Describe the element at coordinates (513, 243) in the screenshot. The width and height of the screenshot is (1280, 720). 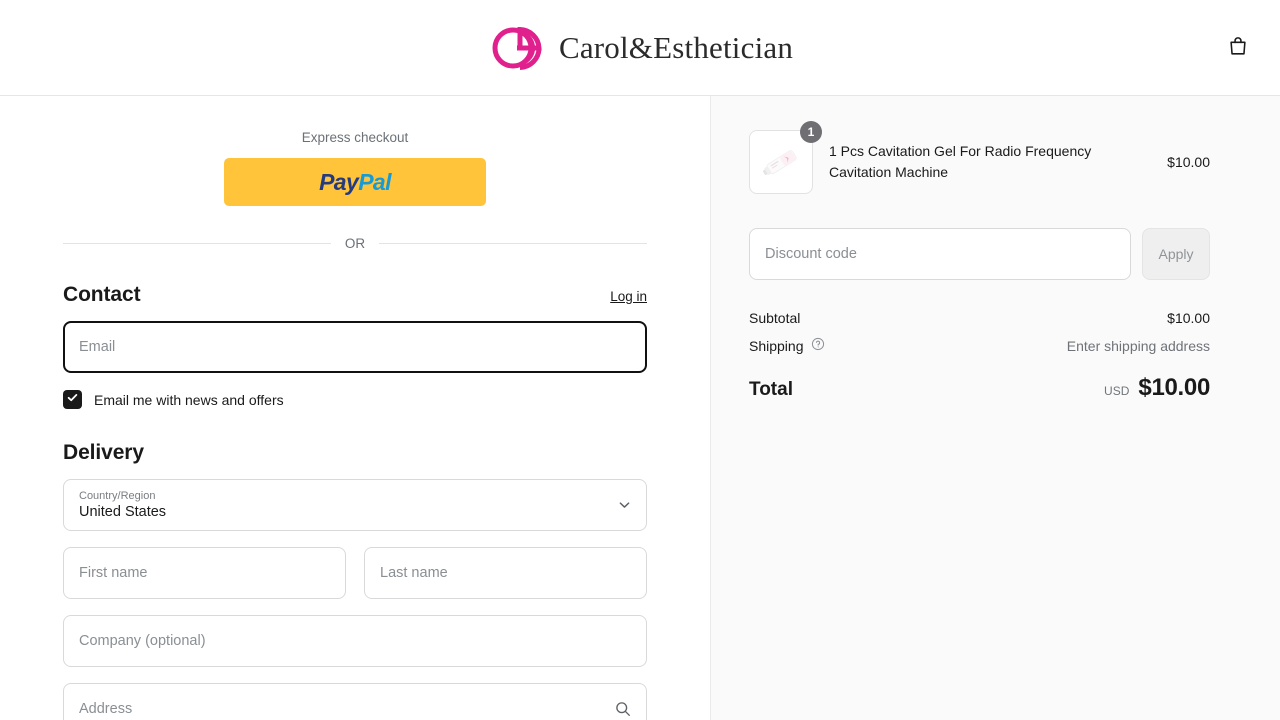
I see `divider-line-right` at that location.